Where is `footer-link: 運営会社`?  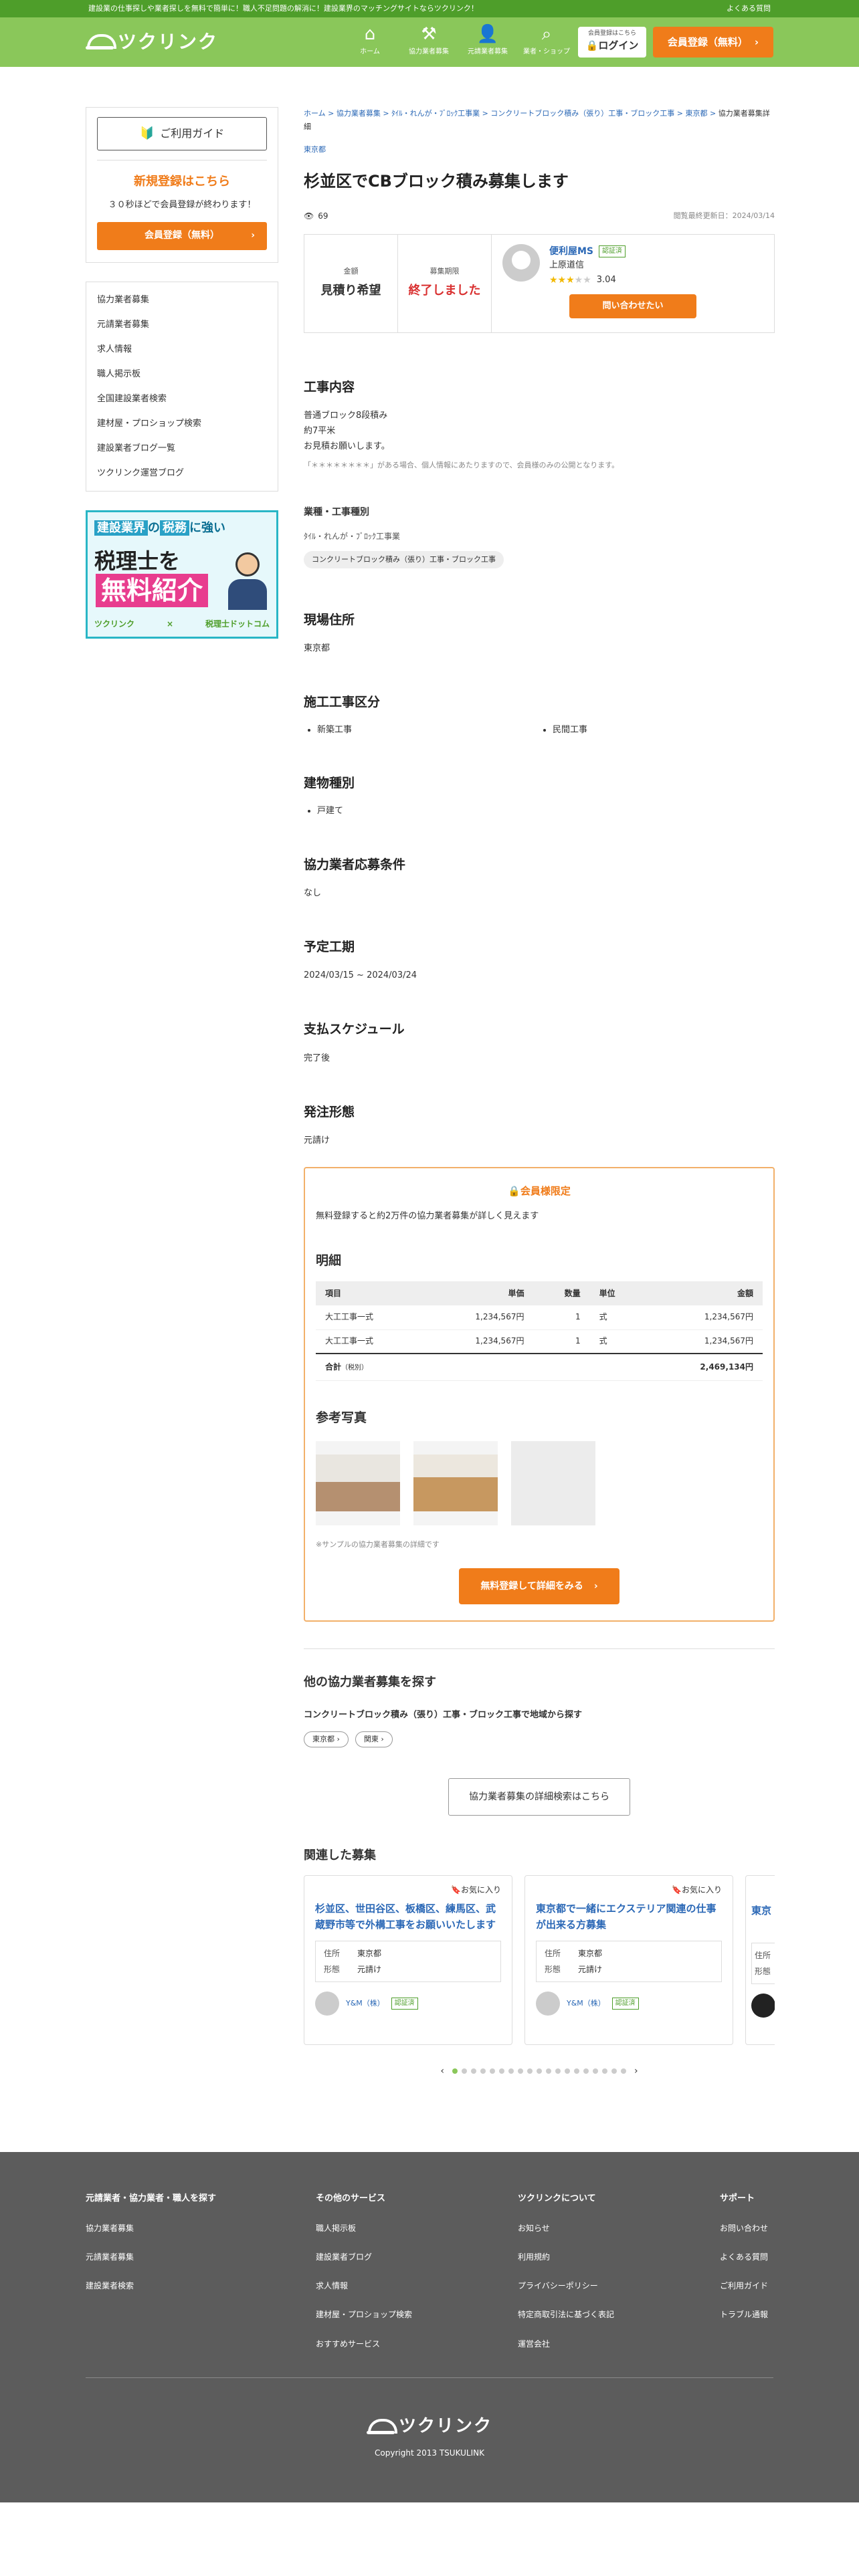 footer-link: 運営会社 is located at coordinates (619, 2344).